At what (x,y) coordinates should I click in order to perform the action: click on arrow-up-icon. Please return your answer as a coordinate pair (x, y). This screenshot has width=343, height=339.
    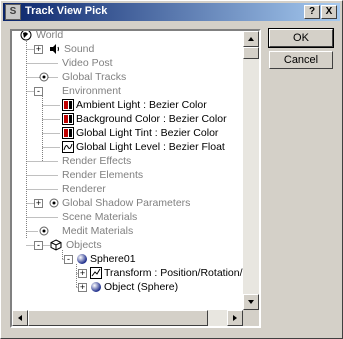
    Looking at the image, I should click on (251, 39).